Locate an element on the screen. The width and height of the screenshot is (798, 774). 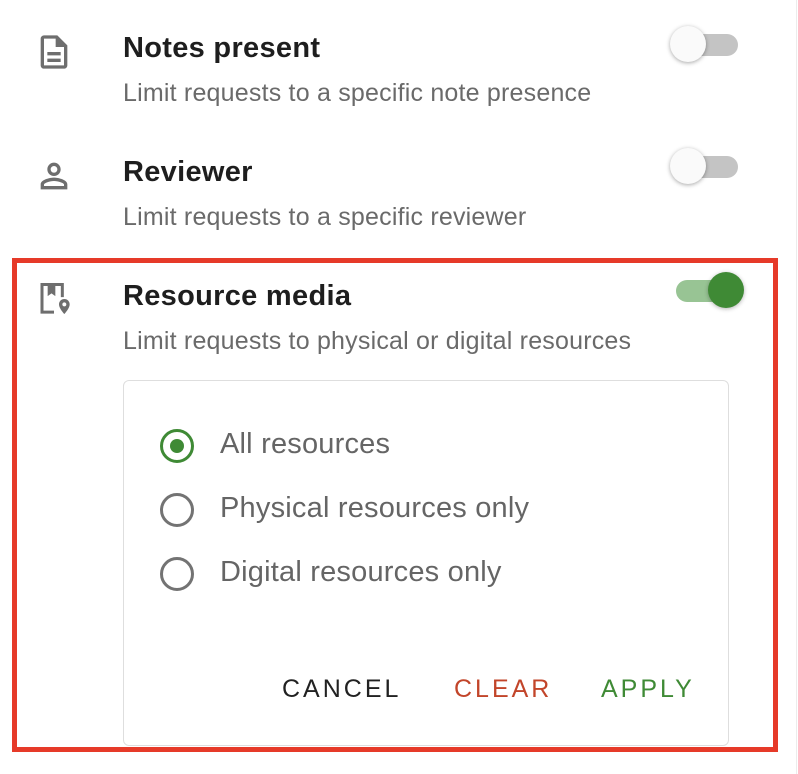
reviewer-toggle is located at coordinates (705, 166).